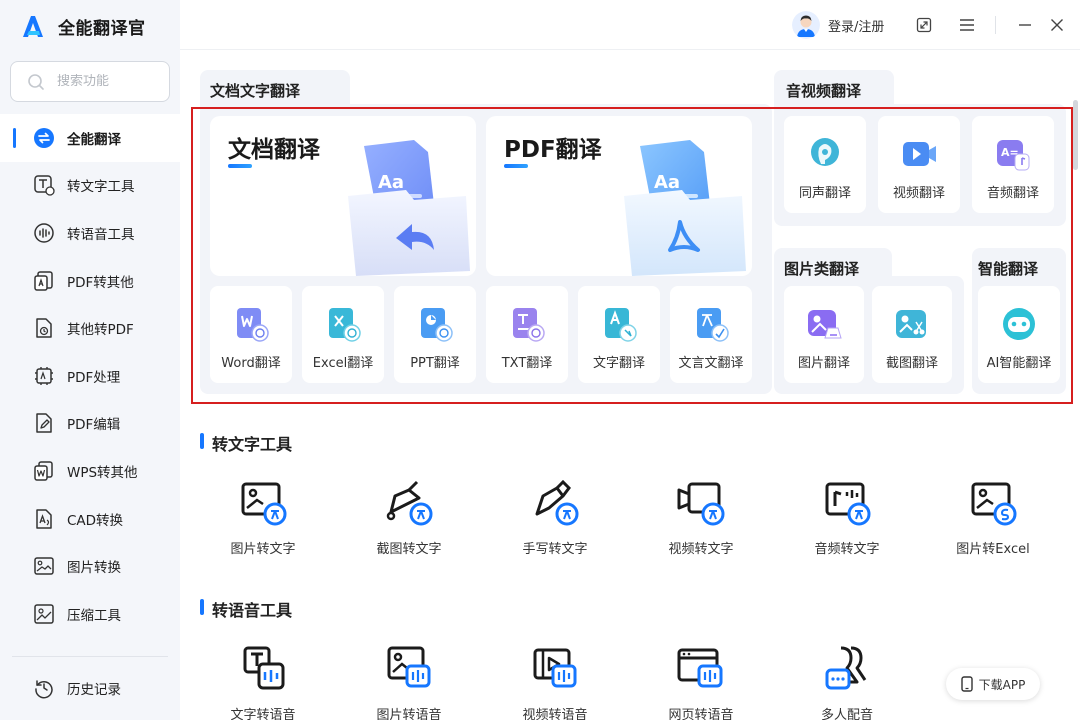 Image resolution: width=1080 pixels, height=720 pixels. Describe the element at coordinates (90, 186) in the screenshot. I see `sidebar-item-text-tool: 转文字工具` at that location.